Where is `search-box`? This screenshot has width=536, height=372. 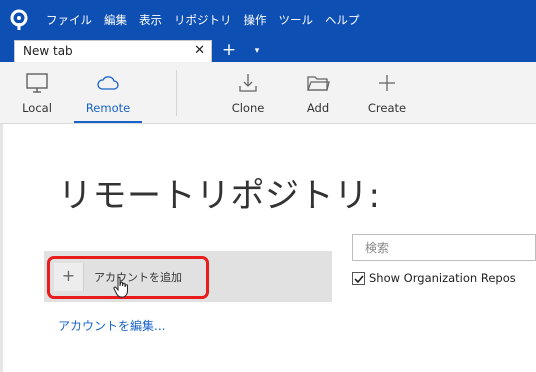 search-box is located at coordinates (444, 247).